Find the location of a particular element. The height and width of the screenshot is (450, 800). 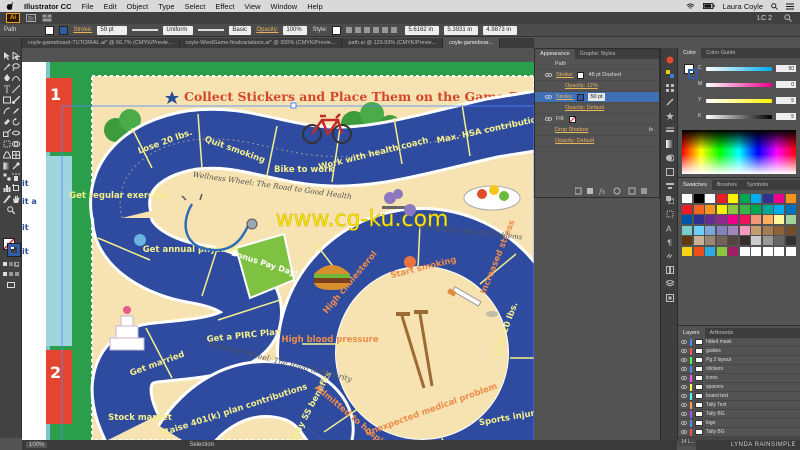

eyedropper-tool-icon is located at coordinates (16, 166).